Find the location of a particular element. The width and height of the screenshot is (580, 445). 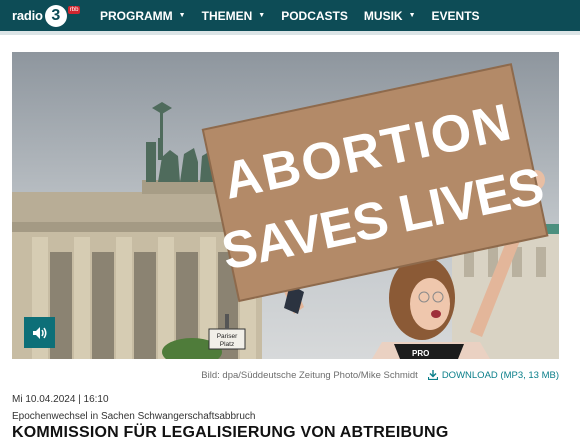

download-link: DOWNLOAD (MP3, 13 MB) is located at coordinates (493, 375).